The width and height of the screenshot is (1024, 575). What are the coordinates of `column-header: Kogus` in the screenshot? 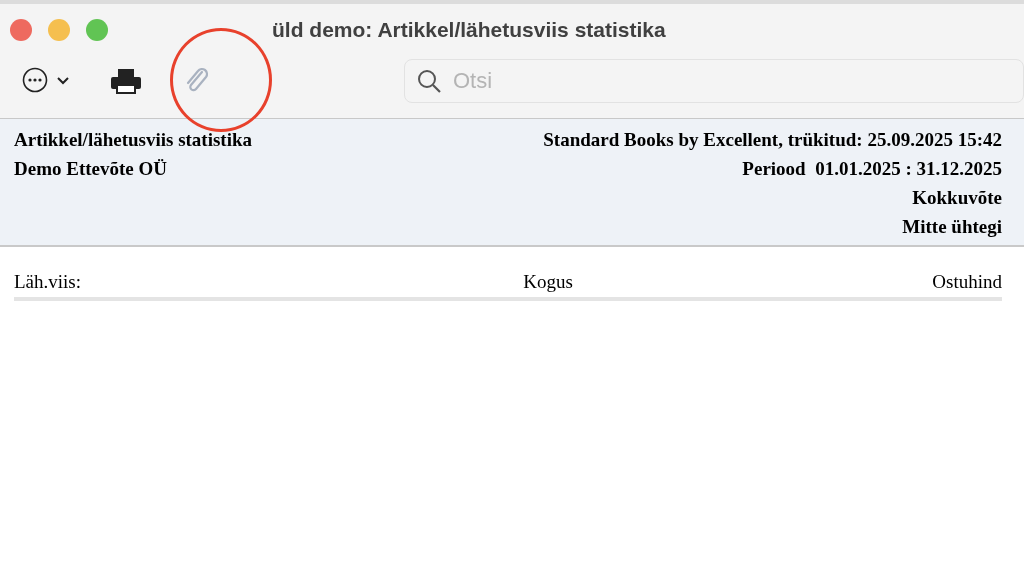 It's located at (548, 282).